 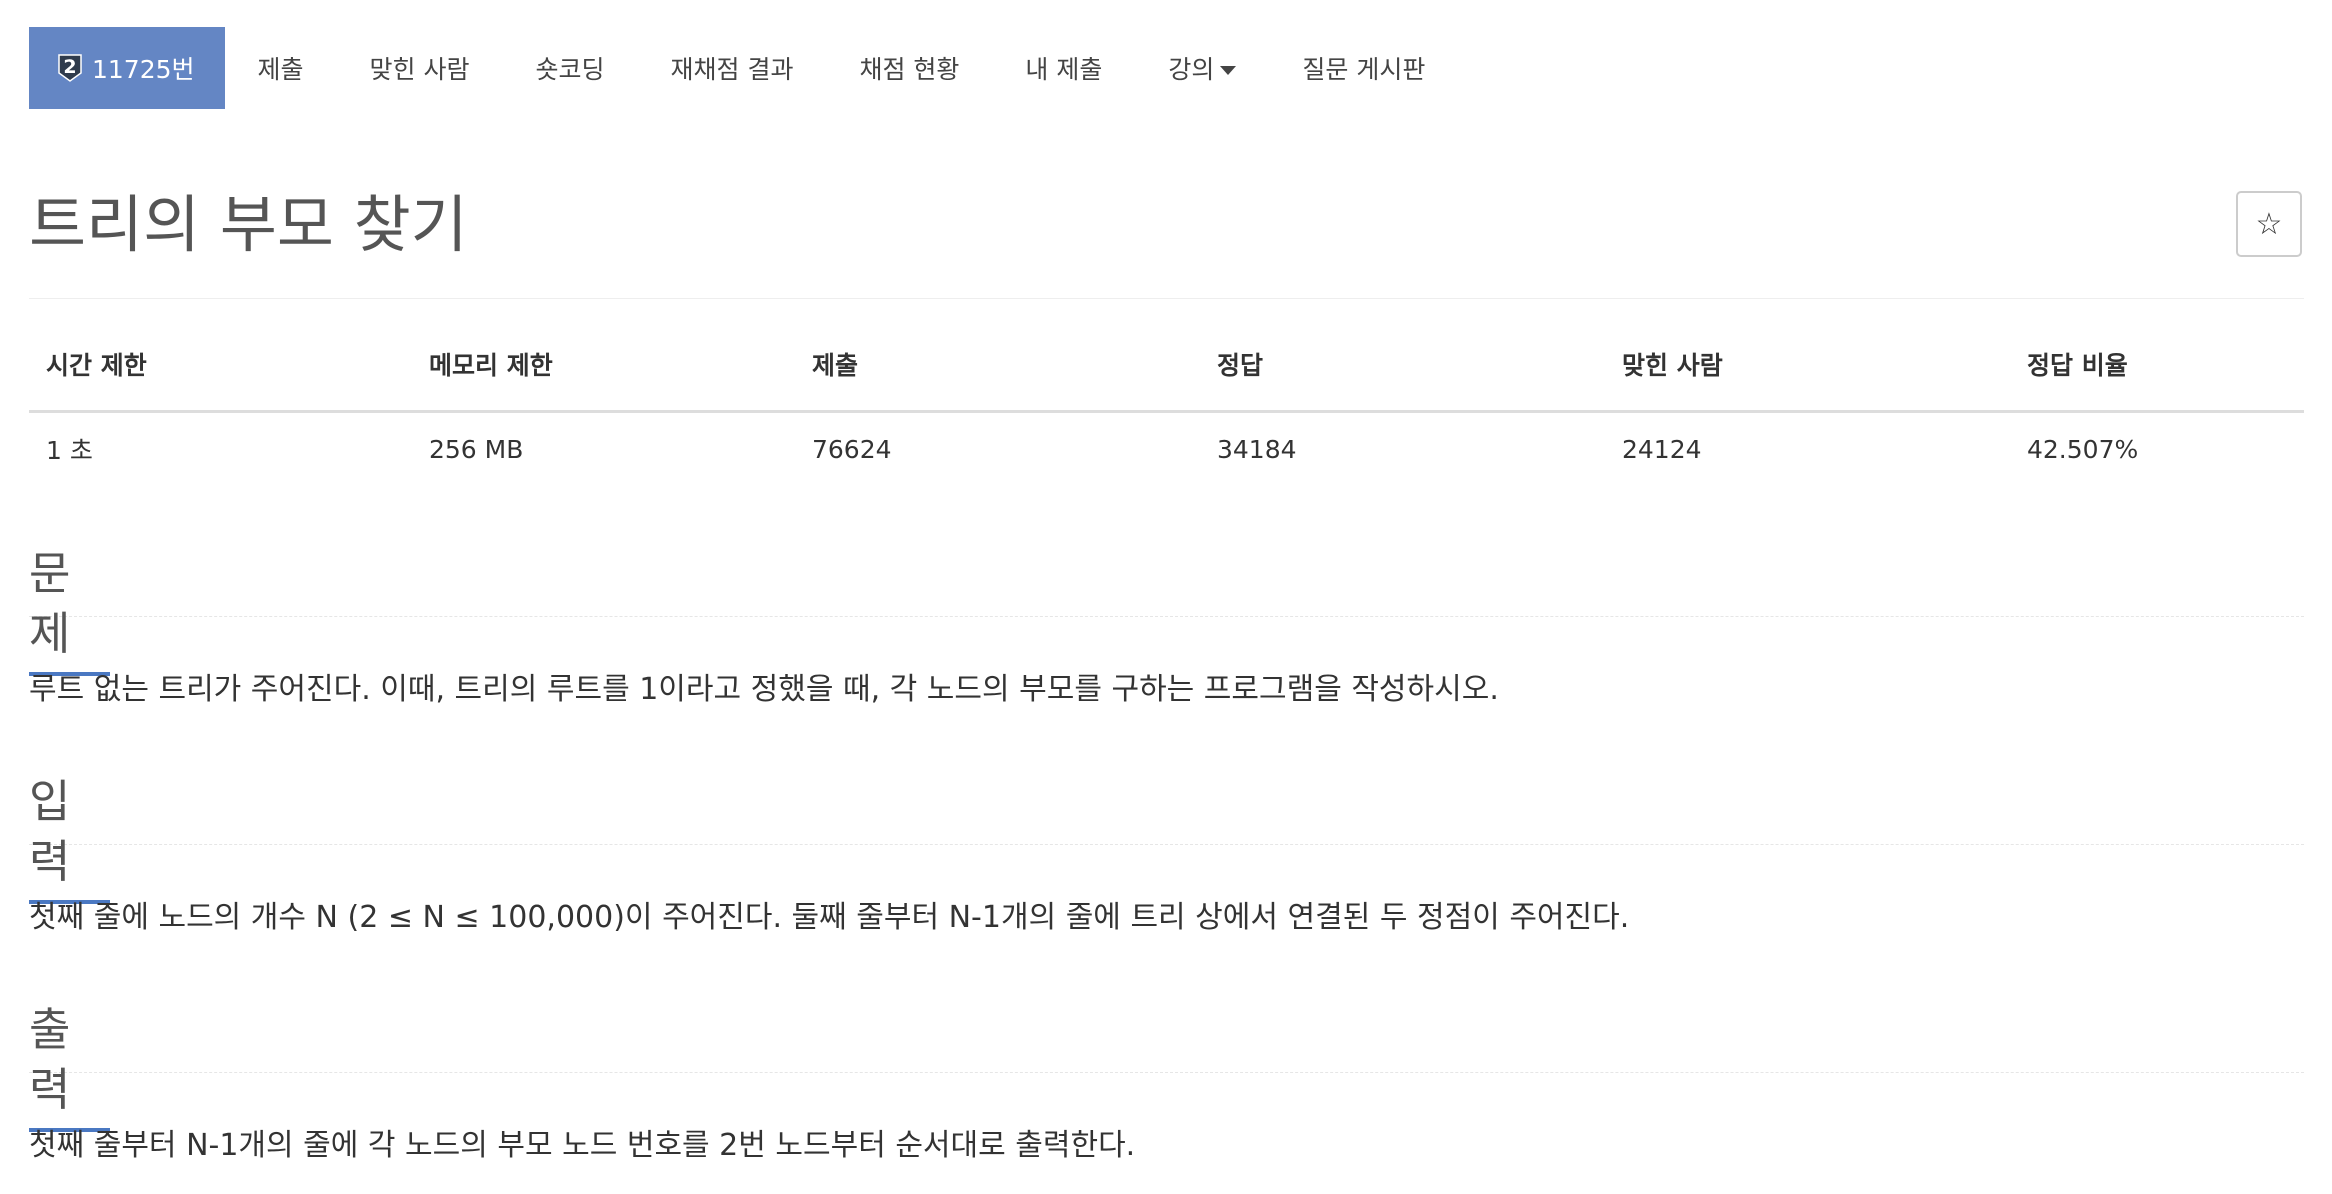 What do you see at coordinates (476, 449) in the screenshot?
I see `value-memory-limit: 256 MB` at bounding box center [476, 449].